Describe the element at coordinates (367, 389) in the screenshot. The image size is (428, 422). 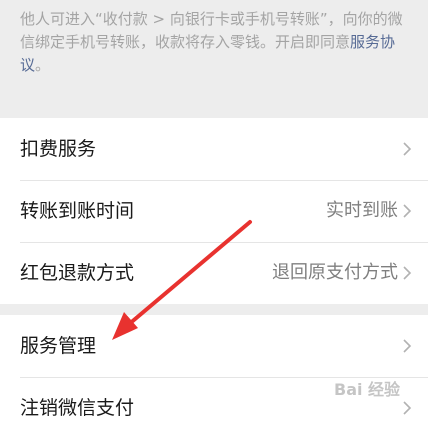
I see `watermark: Bai 经验` at that location.